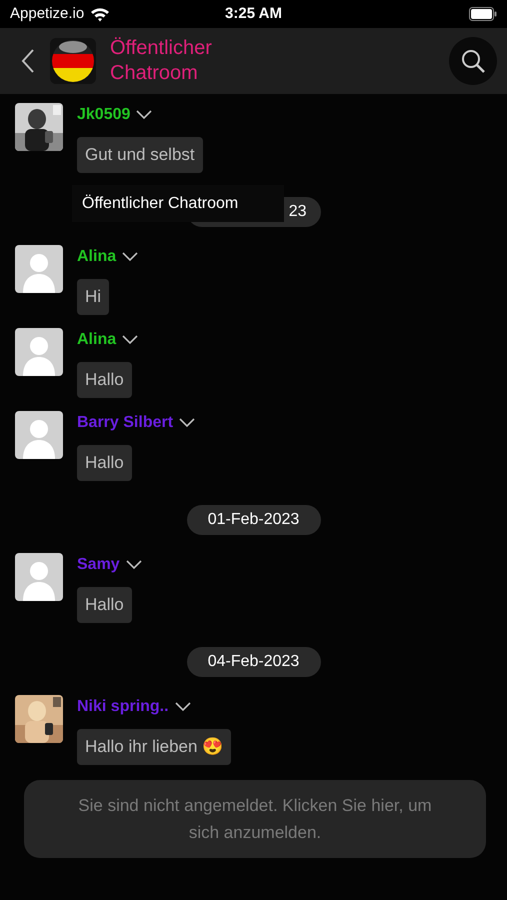 Image resolution: width=507 pixels, height=900 pixels. I want to click on tooltip: Öffentlicher Chatroom, so click(178, 203).